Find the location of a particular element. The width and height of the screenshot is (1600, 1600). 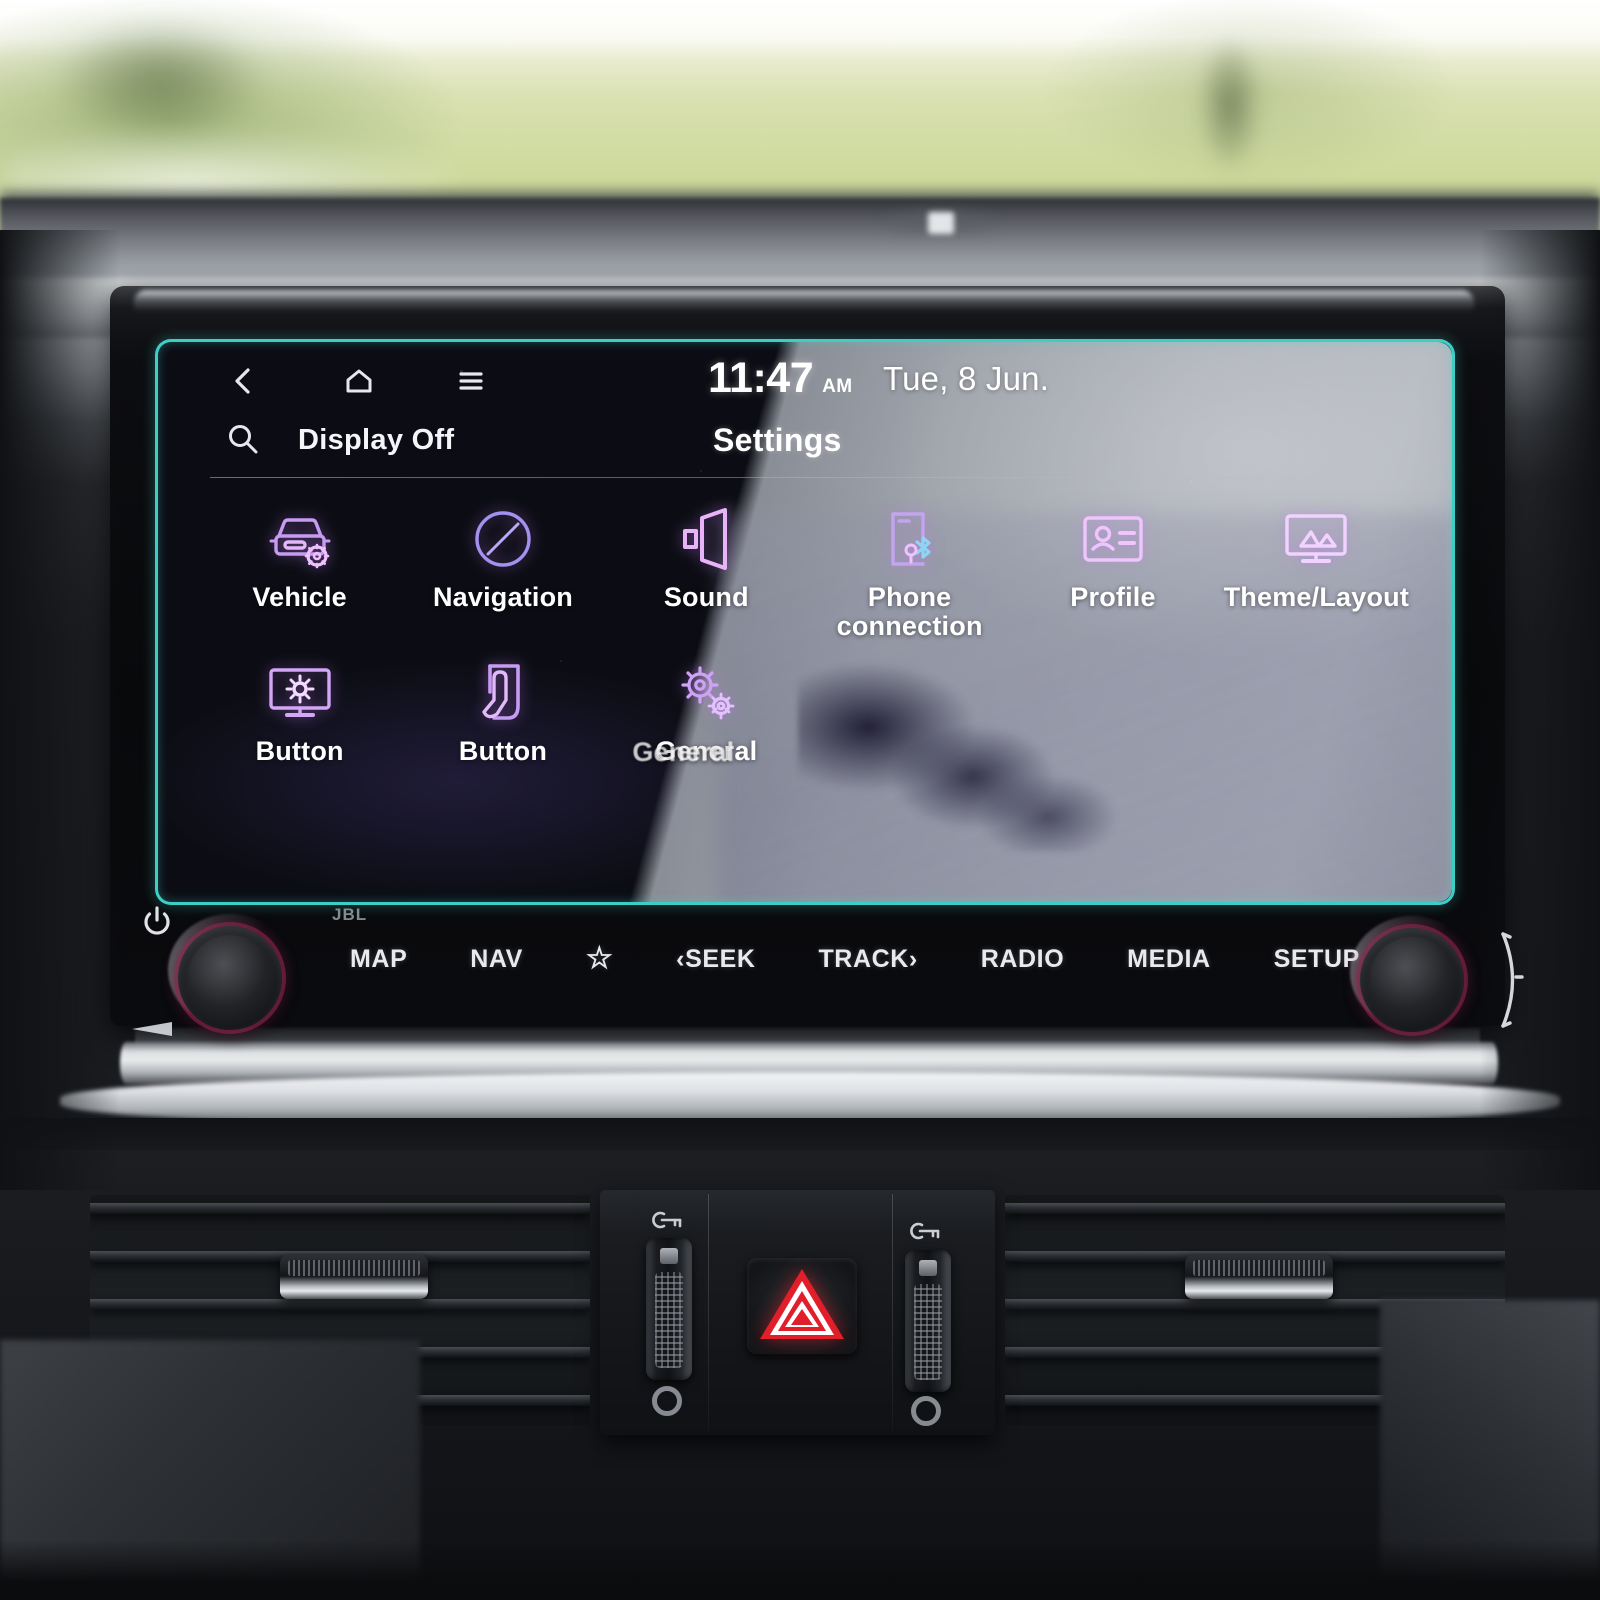

tune-knob is located at coordinates (1412, 980).